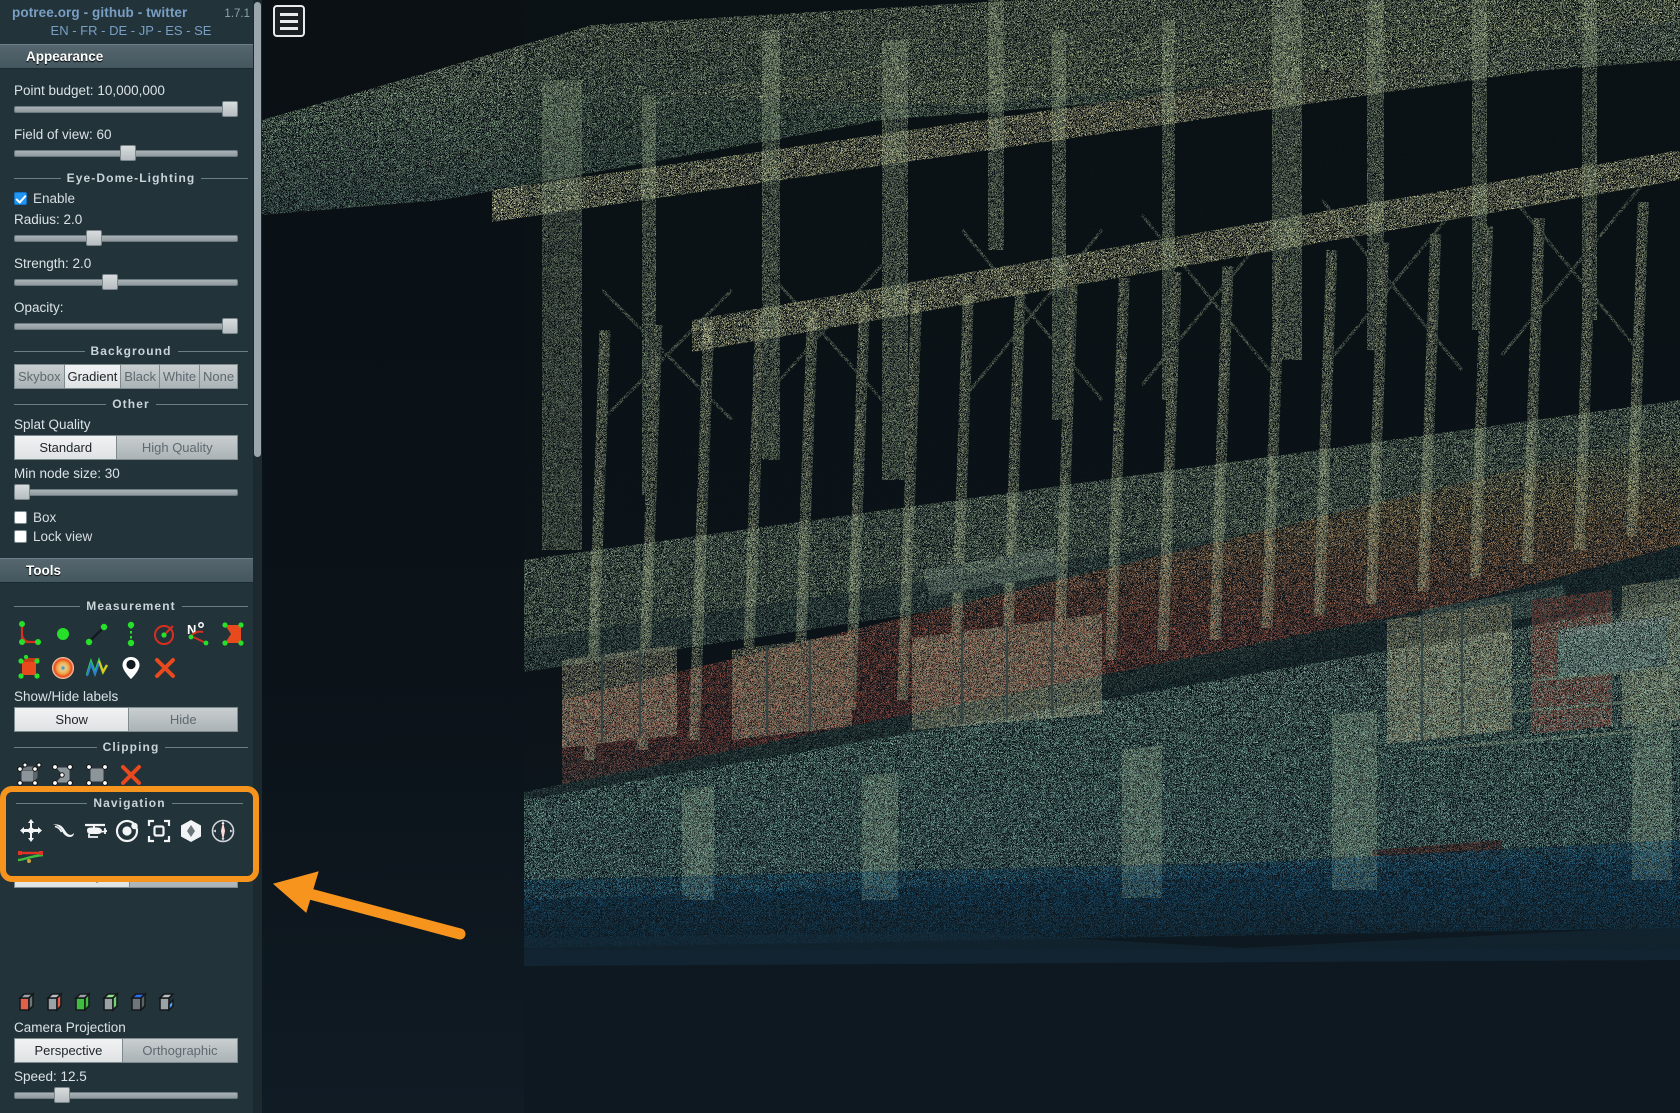  I want to click on view-back-cube, so click(112, 1002).